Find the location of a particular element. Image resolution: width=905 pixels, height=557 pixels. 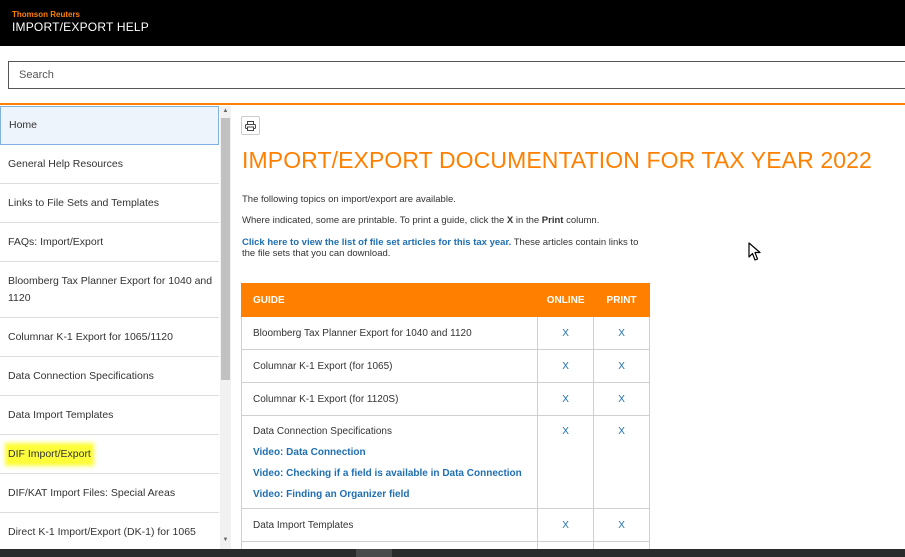

sidebar-item-label: Links to File Sets and Templates is located at coordinates (83, 202).